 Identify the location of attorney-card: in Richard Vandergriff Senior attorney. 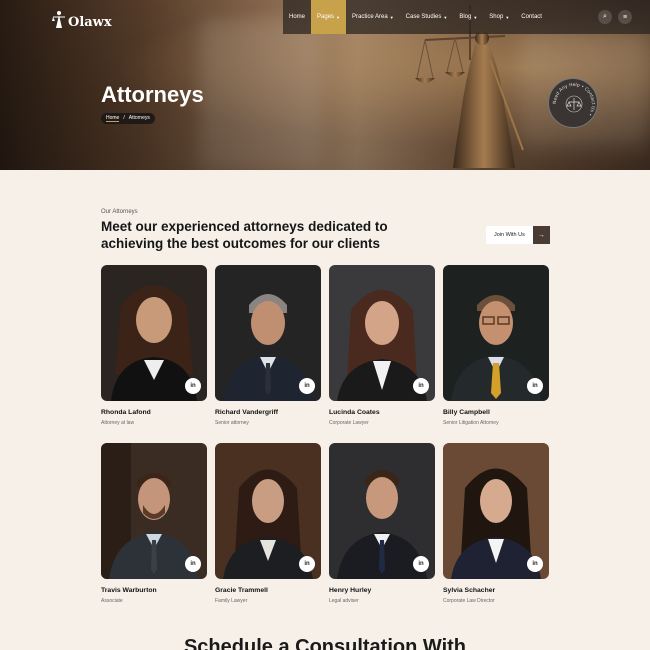
(268, 345).